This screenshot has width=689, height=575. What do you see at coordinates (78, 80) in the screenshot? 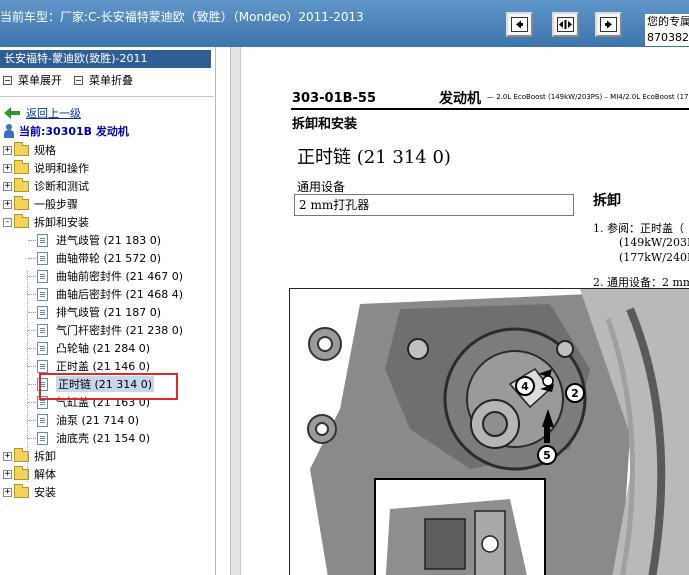
I see `collapse-icon` at bounding box center [78, 80].